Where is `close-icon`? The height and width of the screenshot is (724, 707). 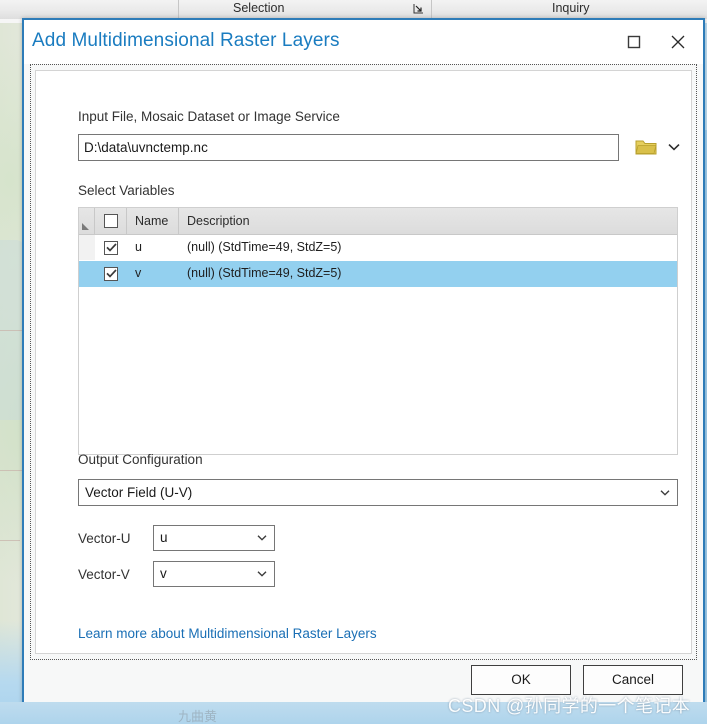
close-icon is located at coordinates (678, 42).